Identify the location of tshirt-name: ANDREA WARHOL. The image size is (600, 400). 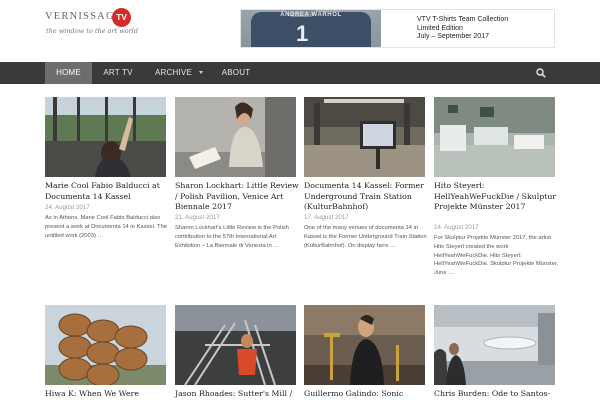
(311, 15).